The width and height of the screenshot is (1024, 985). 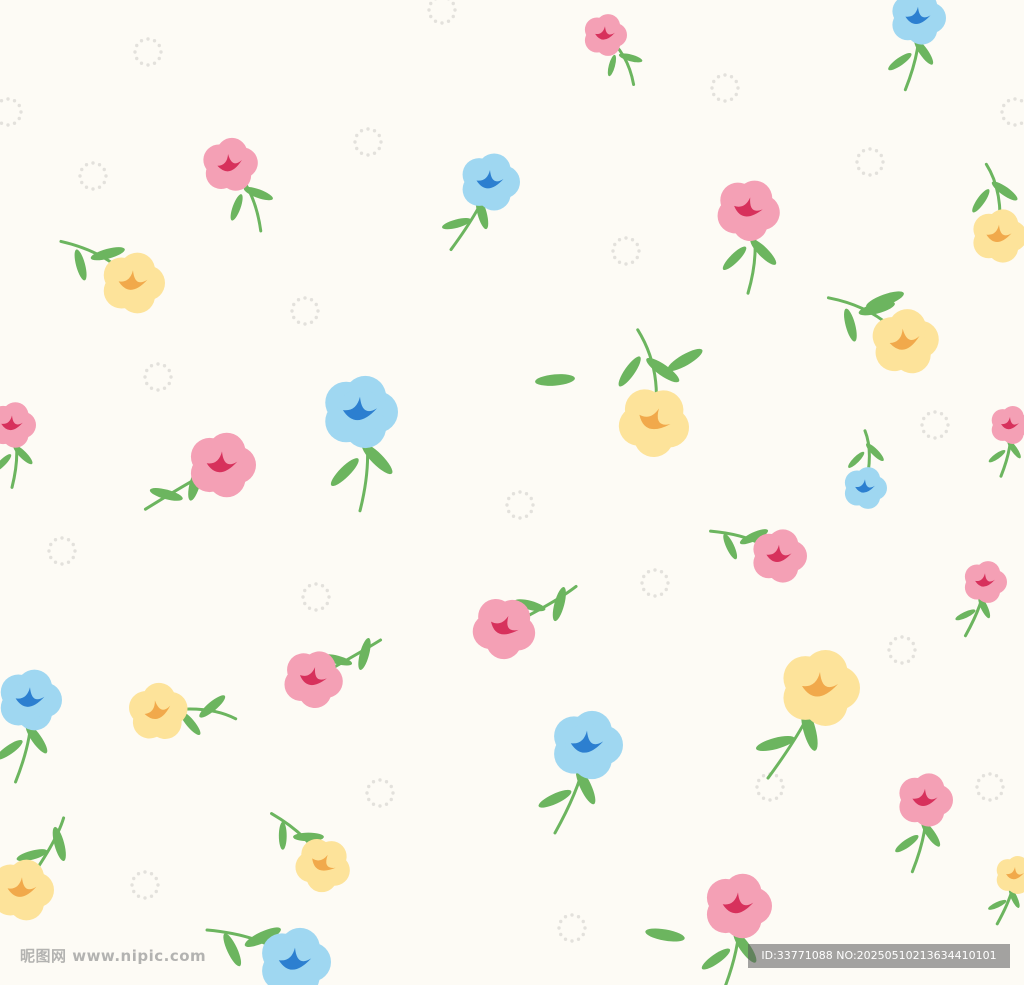 I want to click on watermark-id: ID:33771088 NO:20250510213634410101, so click(x=879, y=956).